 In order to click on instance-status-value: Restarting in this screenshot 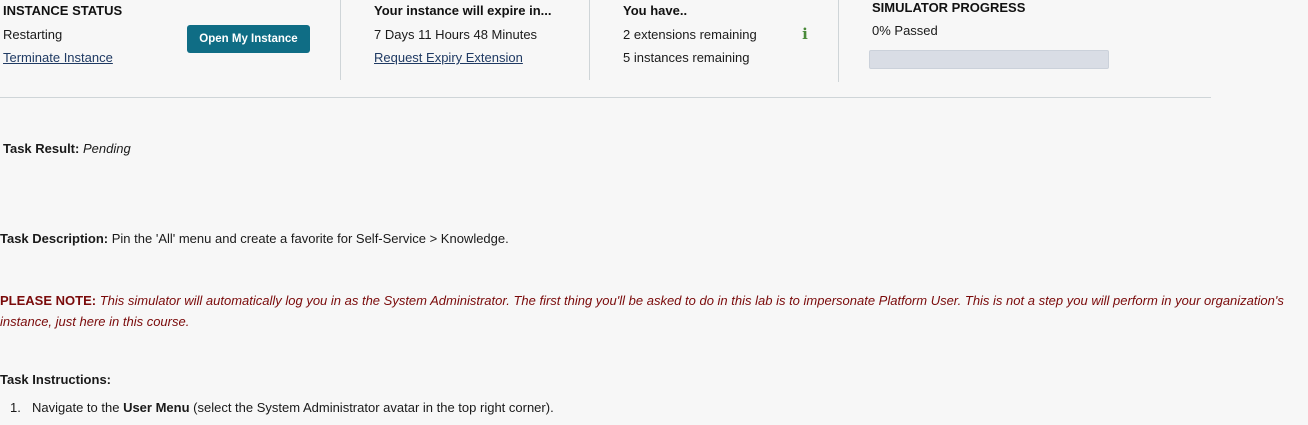, I will do `click(33, 34)`.